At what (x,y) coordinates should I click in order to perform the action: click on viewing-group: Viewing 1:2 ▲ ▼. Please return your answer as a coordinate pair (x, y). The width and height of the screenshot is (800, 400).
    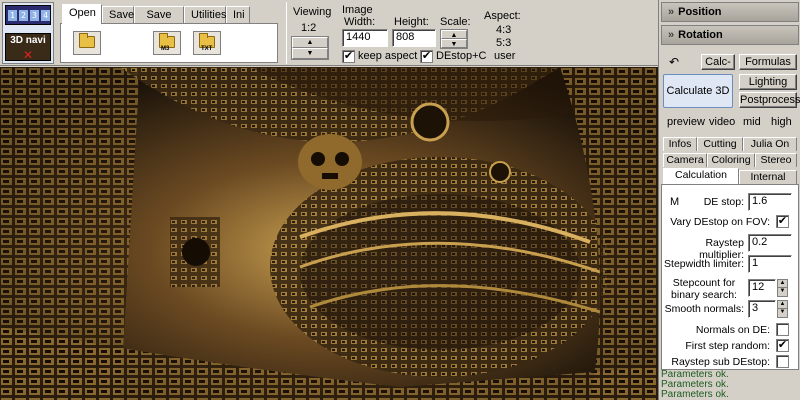
    Looking at the image, I should click on (309, 33).